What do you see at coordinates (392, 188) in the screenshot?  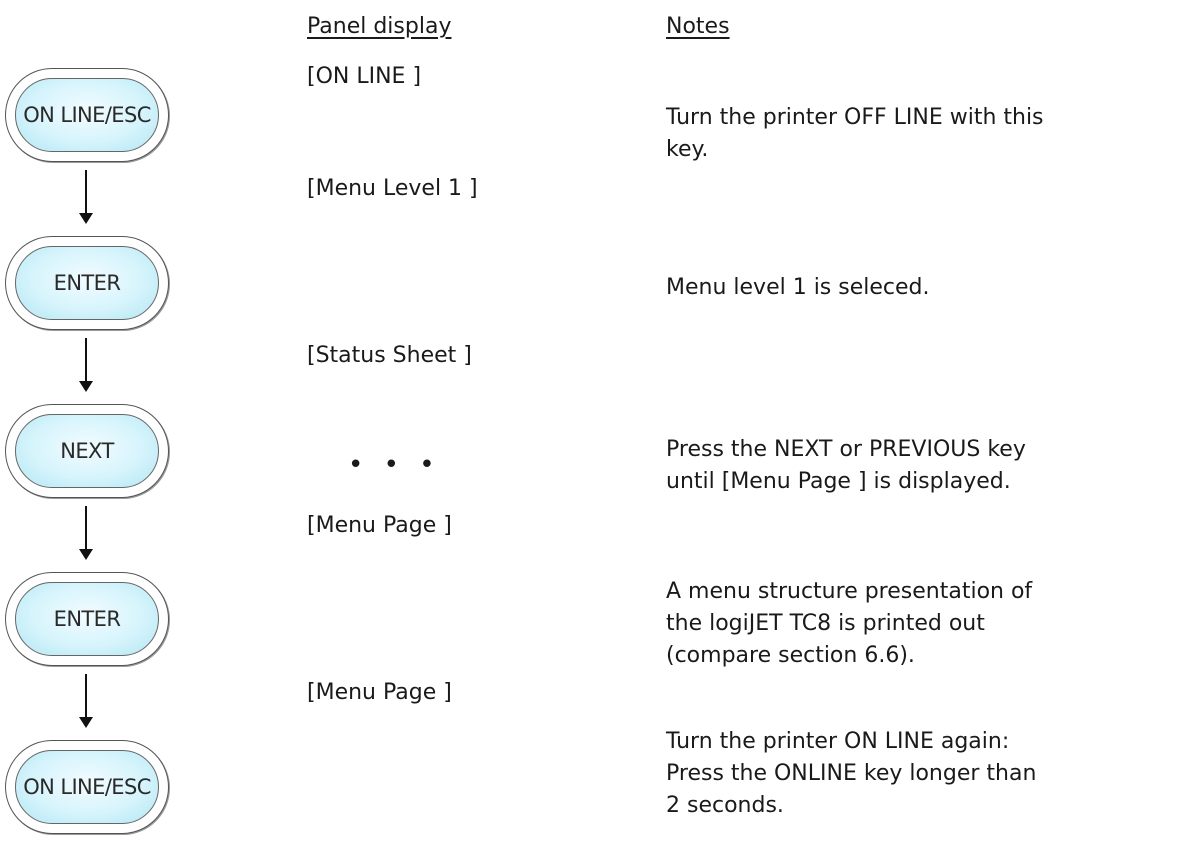 I see `panel-display-menu-level-1: [Menu Level 1 ]` at bounding box center [392, 188].